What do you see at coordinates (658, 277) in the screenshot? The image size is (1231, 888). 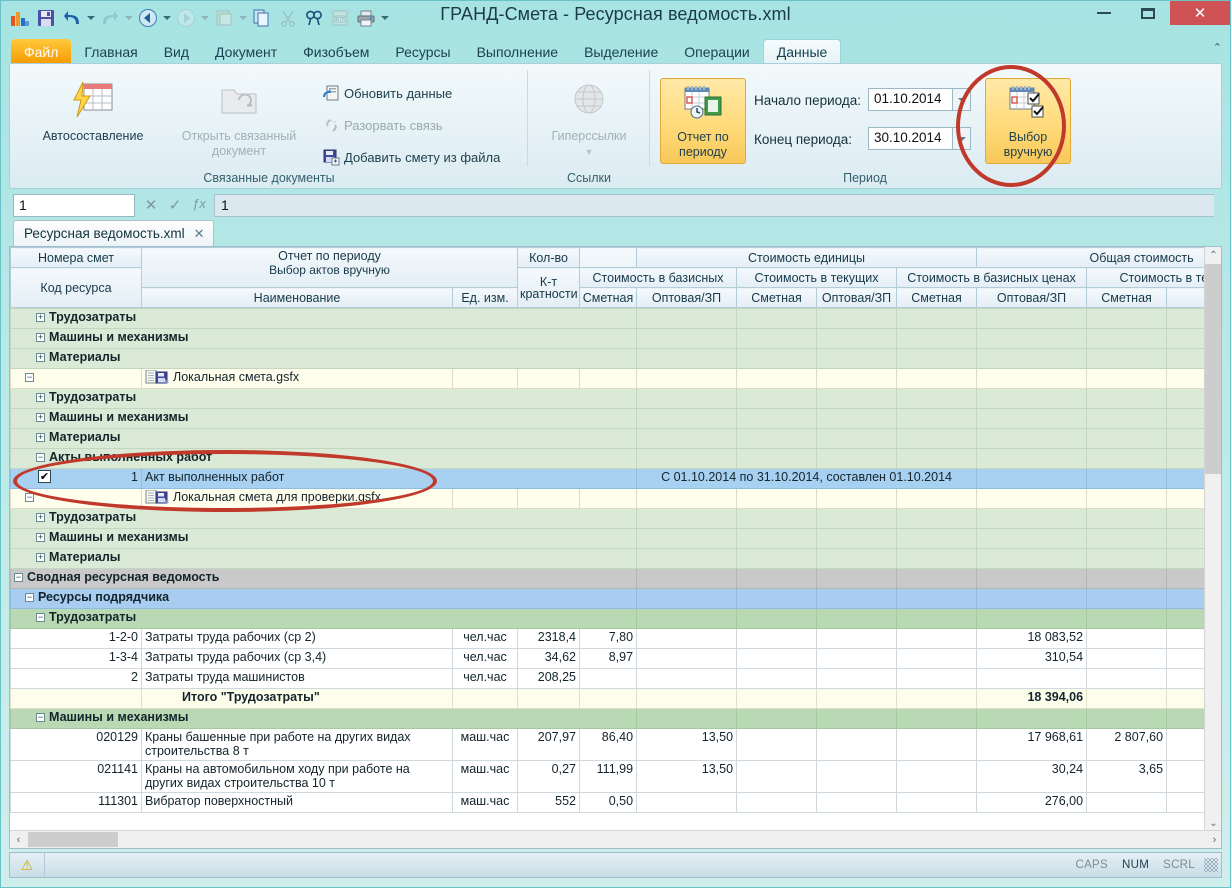 I see `header-base-cost: Стоимость в базисных` at bounding box center [658, 277].